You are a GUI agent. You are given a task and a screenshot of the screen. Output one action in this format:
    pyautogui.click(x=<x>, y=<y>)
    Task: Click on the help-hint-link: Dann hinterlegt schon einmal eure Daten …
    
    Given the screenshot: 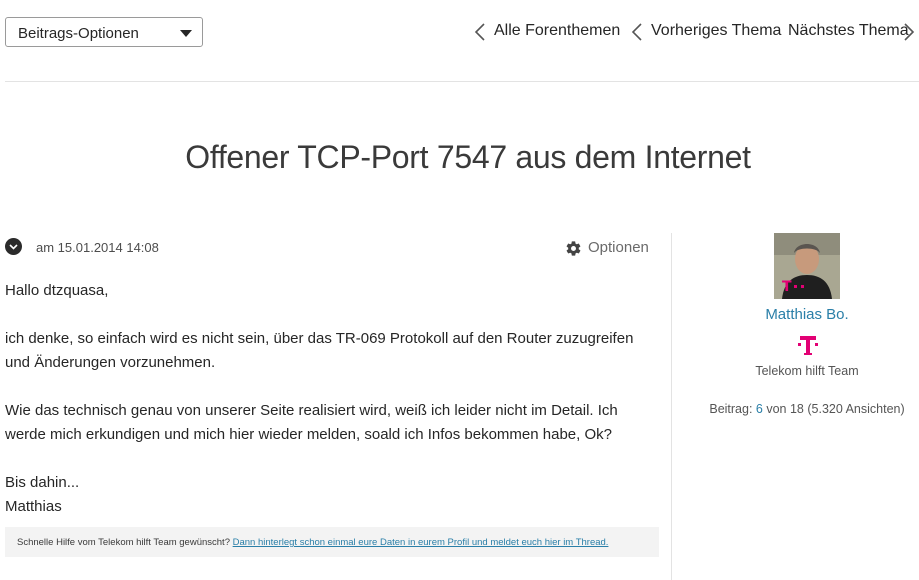 What is the action you would take?
    pyautogui.click(x=421, y=542)
    